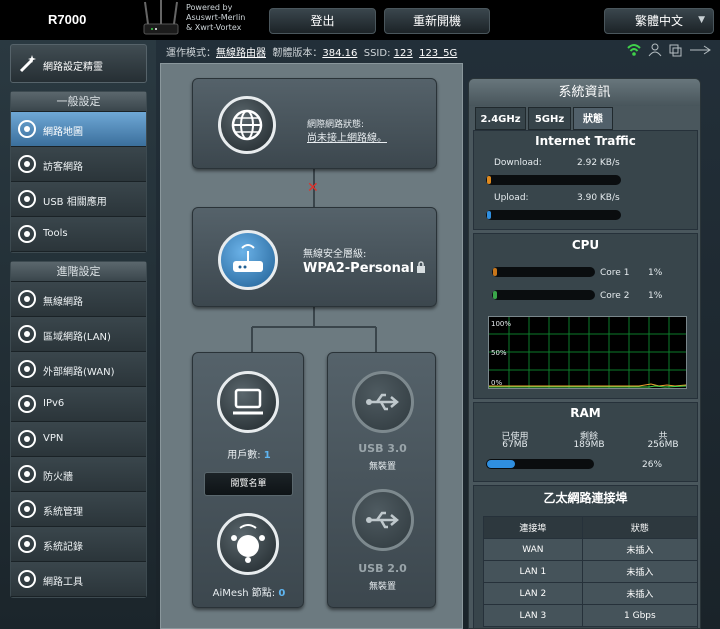 The height and width of the screenshot is (629, 720). What do you see at coordinates (655, 50) in the screenshot?
I see `users-icon` at bounding box center [655, 50].